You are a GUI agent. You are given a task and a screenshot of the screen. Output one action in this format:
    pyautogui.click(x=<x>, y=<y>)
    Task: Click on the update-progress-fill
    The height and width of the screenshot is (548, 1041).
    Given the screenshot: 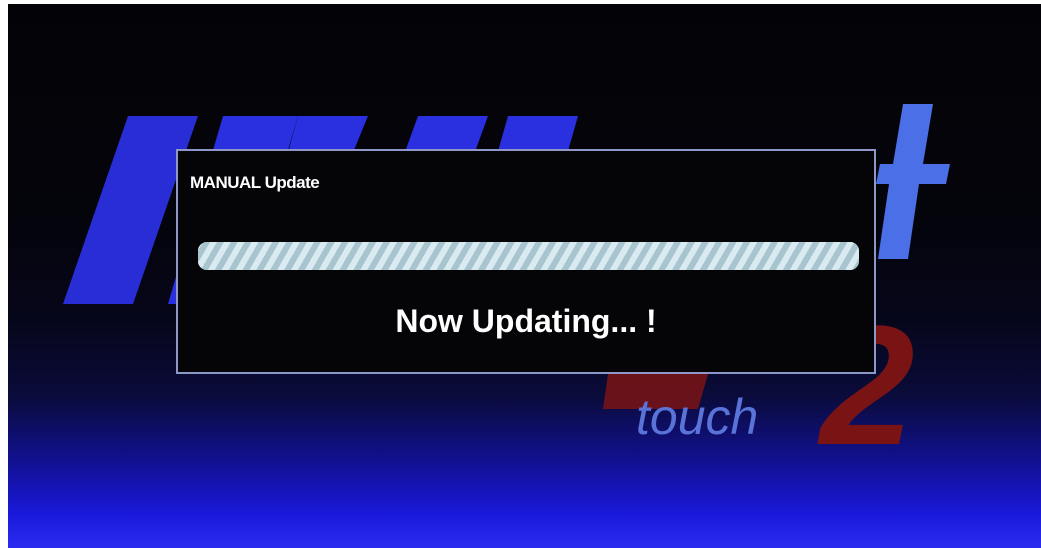 What is the action you would take?
    pyautogui.click(x=528, y=256)
    